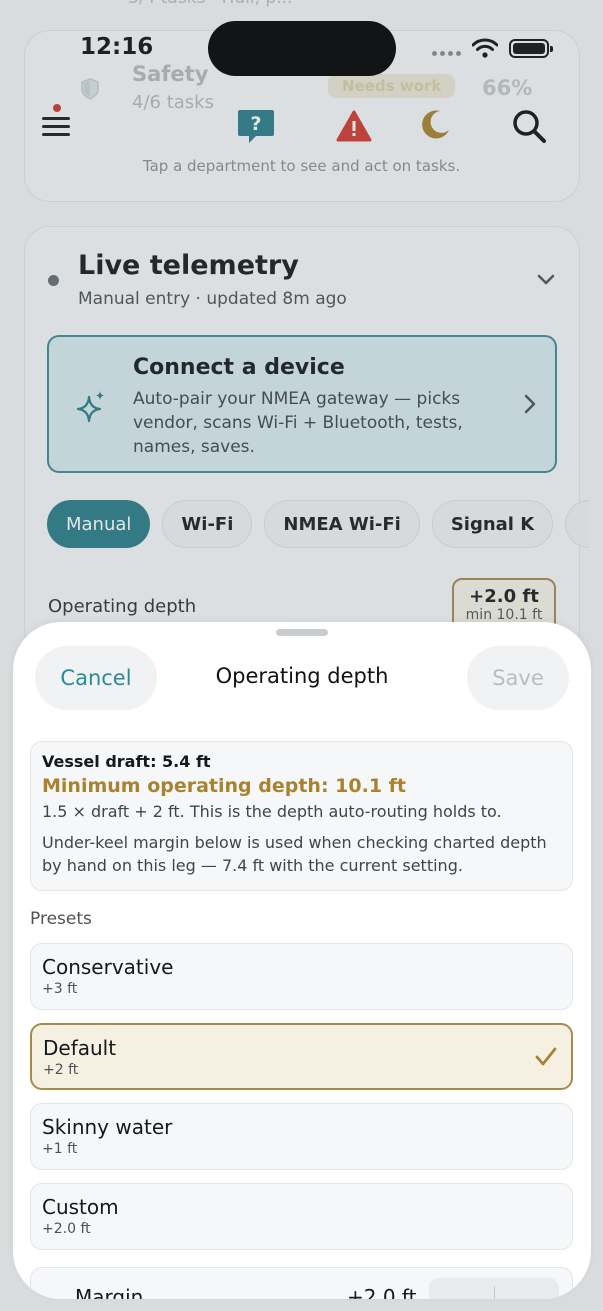  Describe the element at coordinates (96, 678) in the screenshot. I see `cancel-button: Cancel` at that location.